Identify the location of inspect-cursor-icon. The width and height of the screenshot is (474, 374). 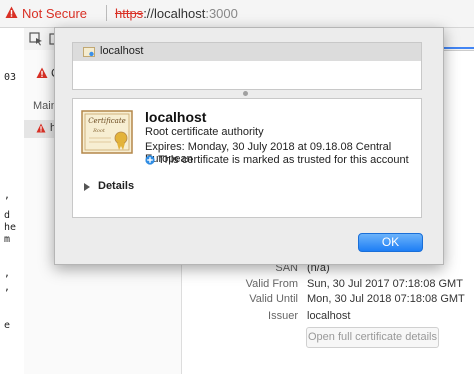
(36, 39).